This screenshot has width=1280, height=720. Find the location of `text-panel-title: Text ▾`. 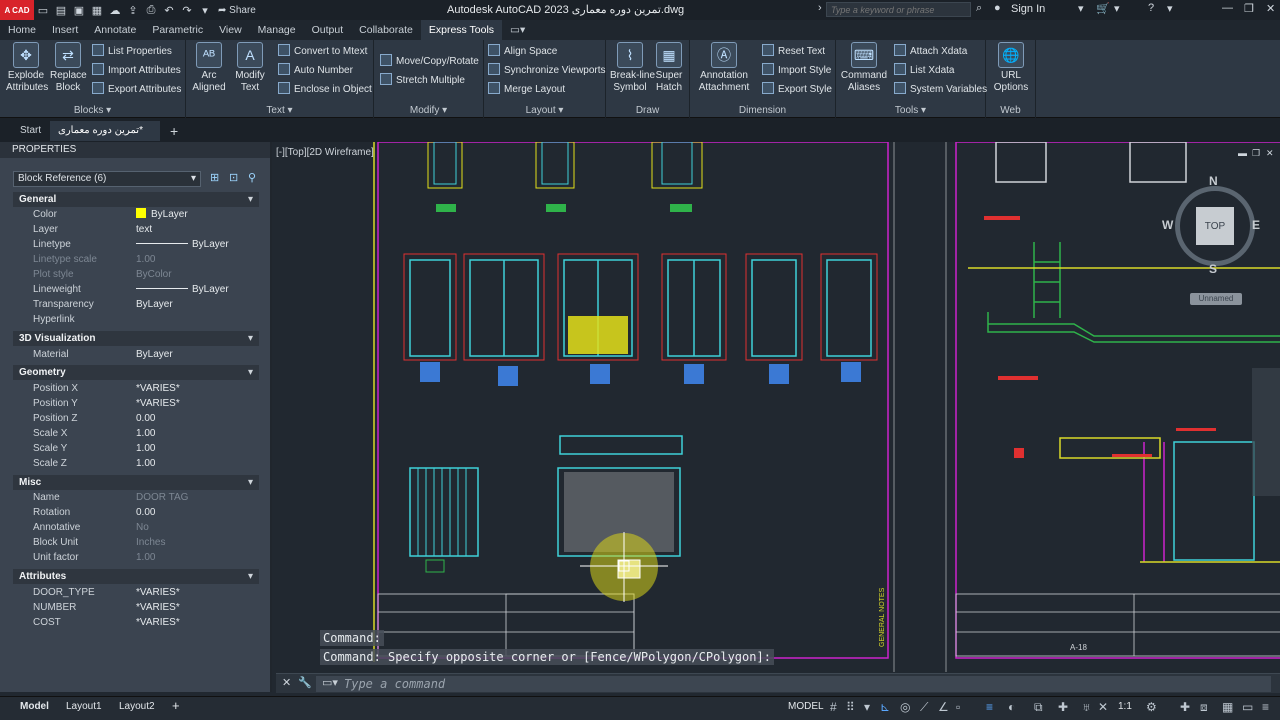

text-panel-title: Text ▾ is located at coordinates (279, 110).